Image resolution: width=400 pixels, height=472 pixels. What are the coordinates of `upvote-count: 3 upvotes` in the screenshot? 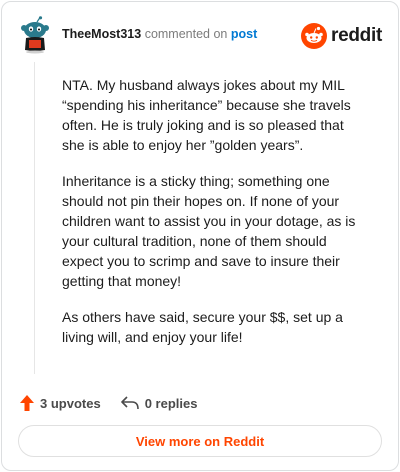 It's located at (70, 403).